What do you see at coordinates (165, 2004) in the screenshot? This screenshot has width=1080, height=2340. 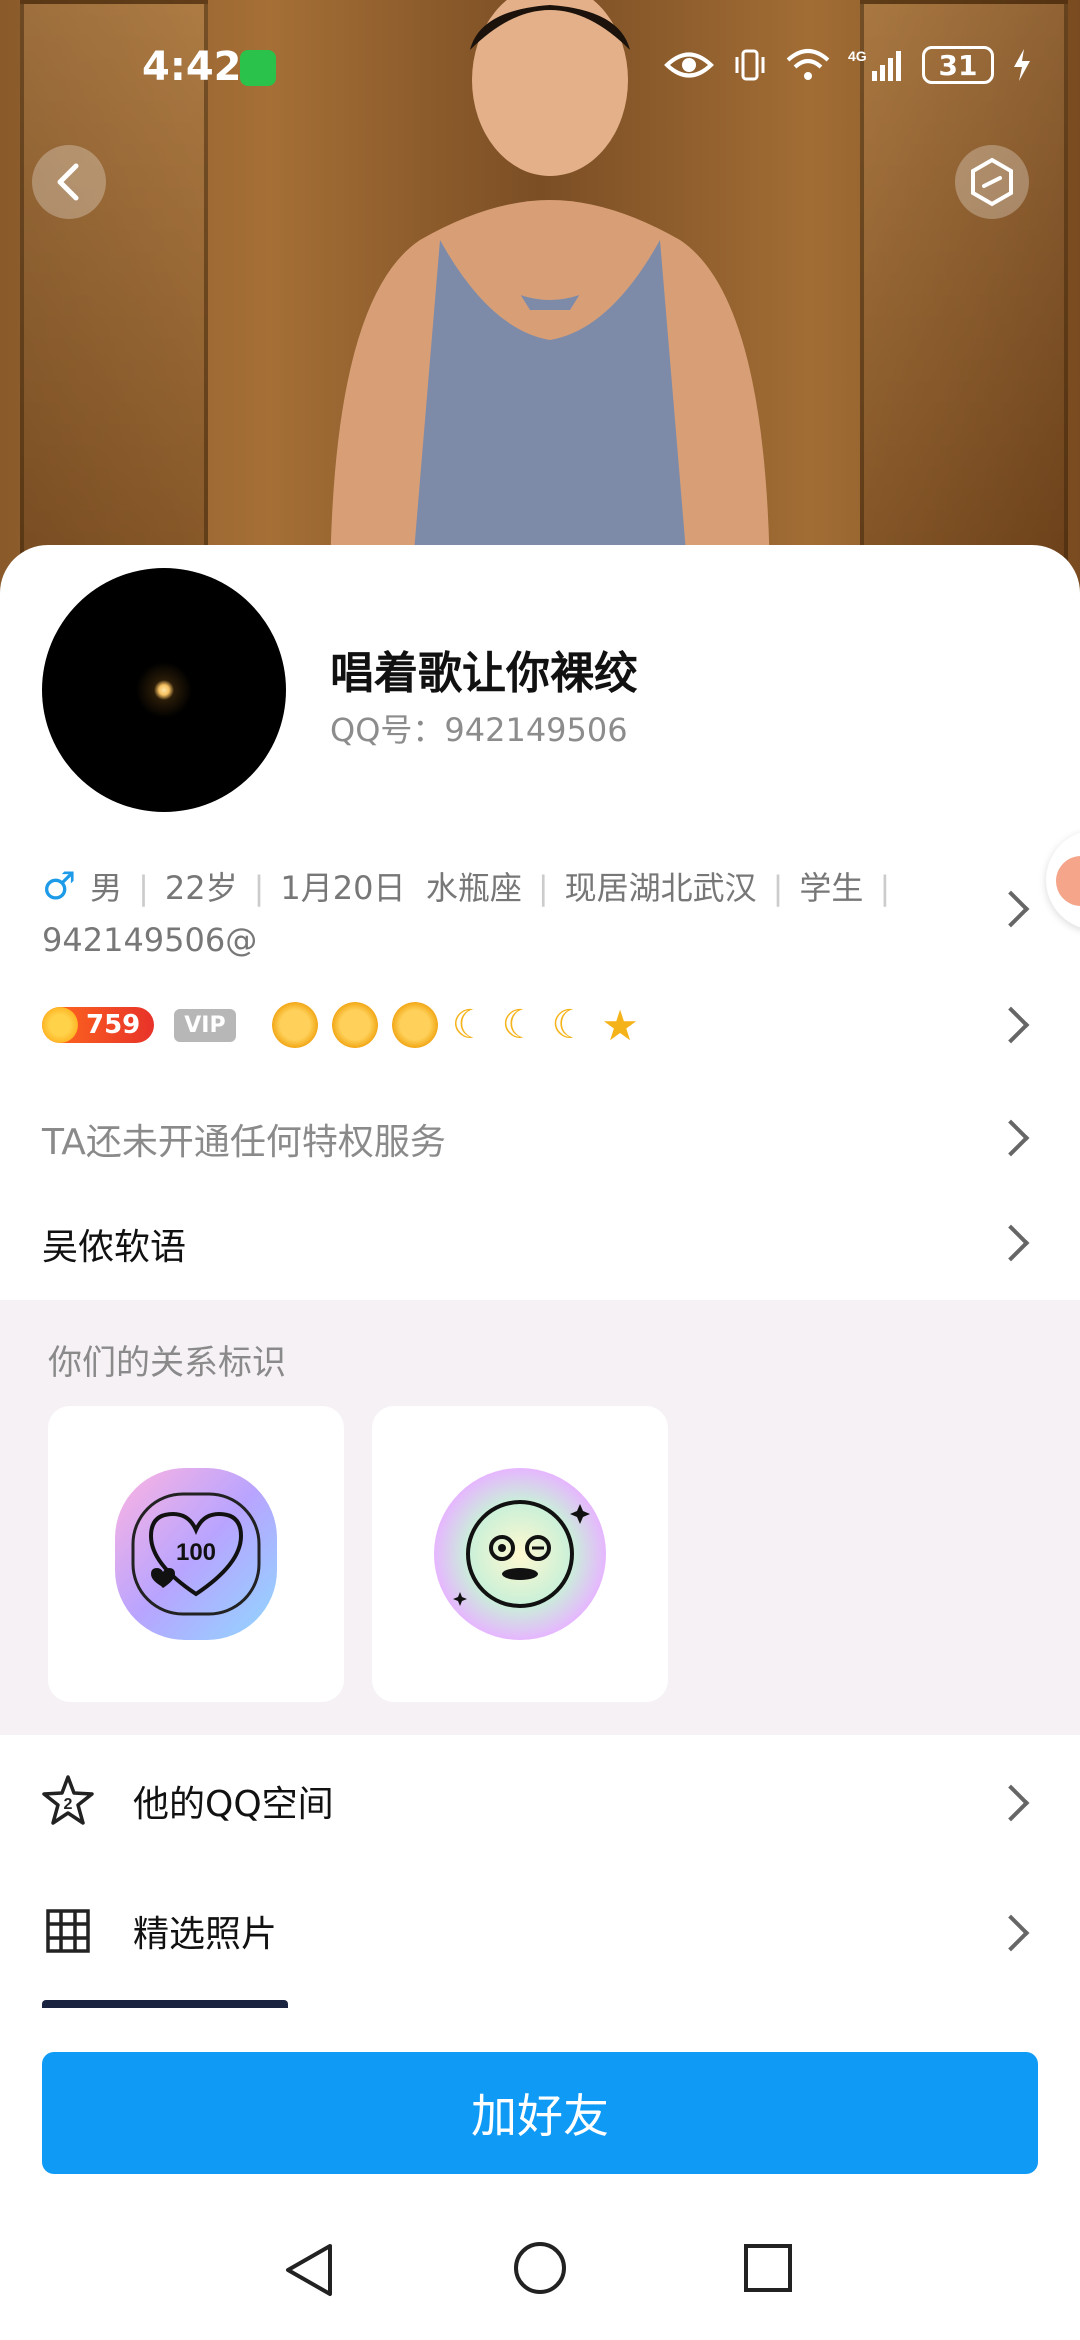 I see `photo-thumbnail-strip` at bounding box center [165, 2004].